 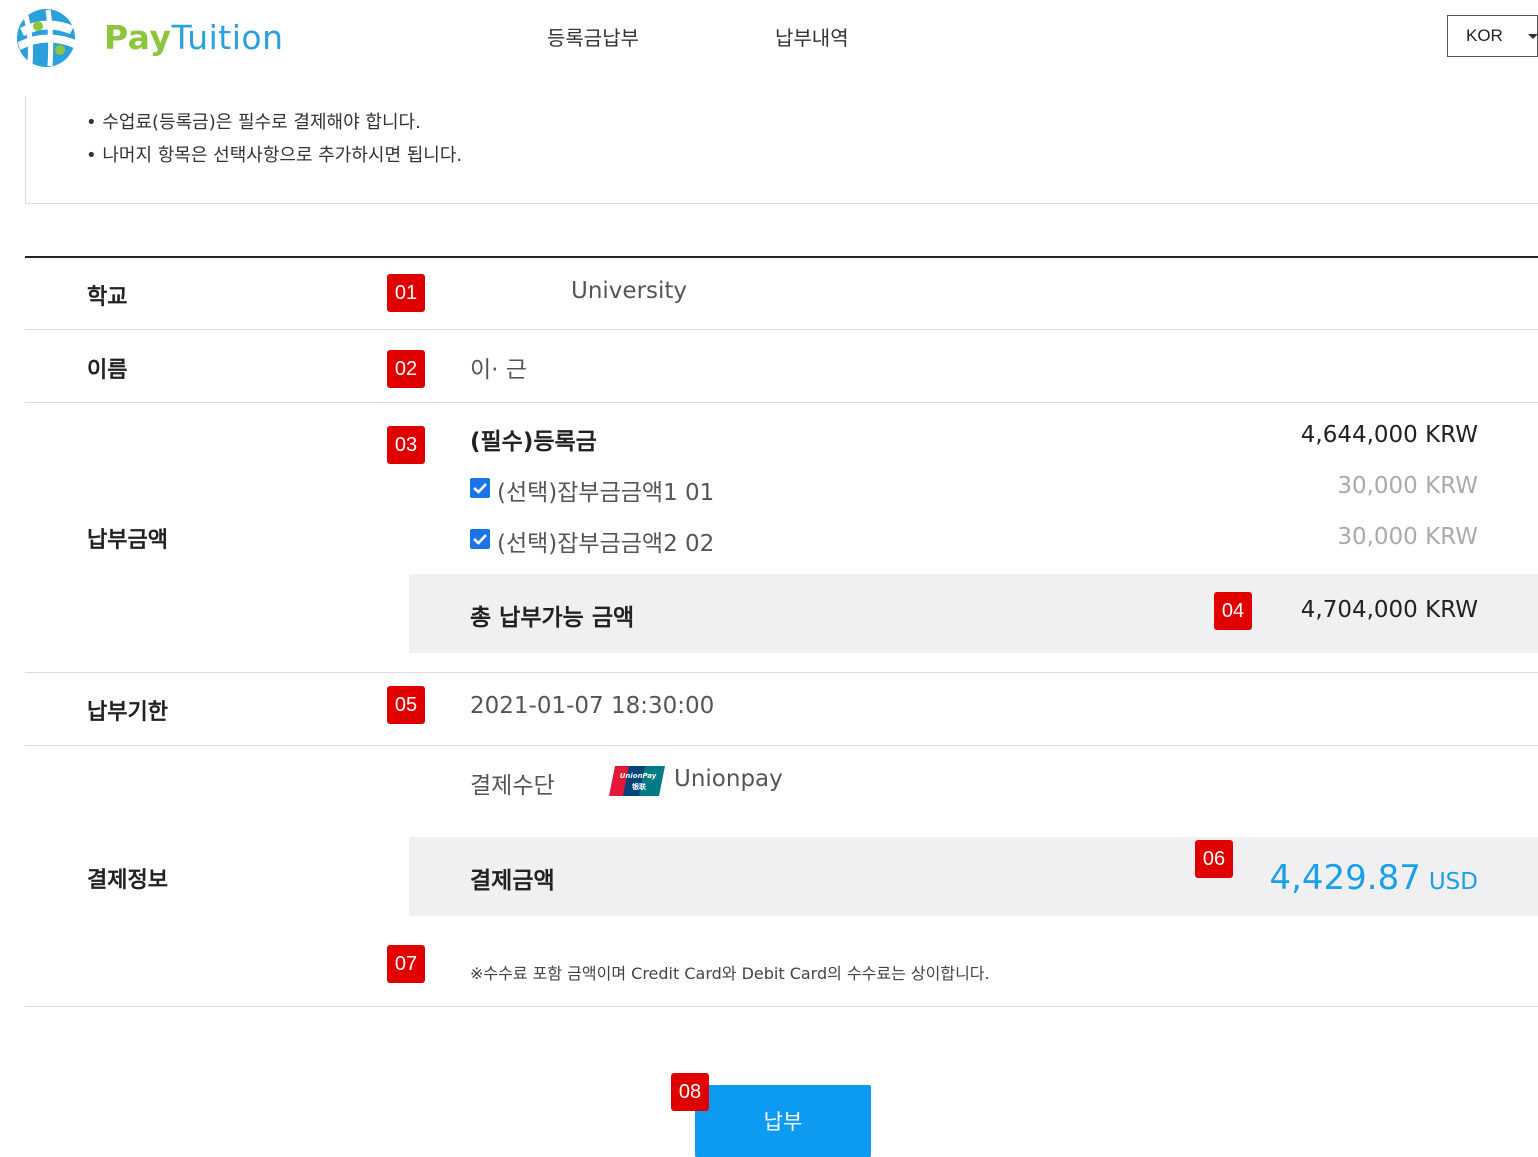 What do you see at coordinates (138, 37) in the screenshot?
I see `logo-pay-text: Pay` at bounding box center [138, 37].